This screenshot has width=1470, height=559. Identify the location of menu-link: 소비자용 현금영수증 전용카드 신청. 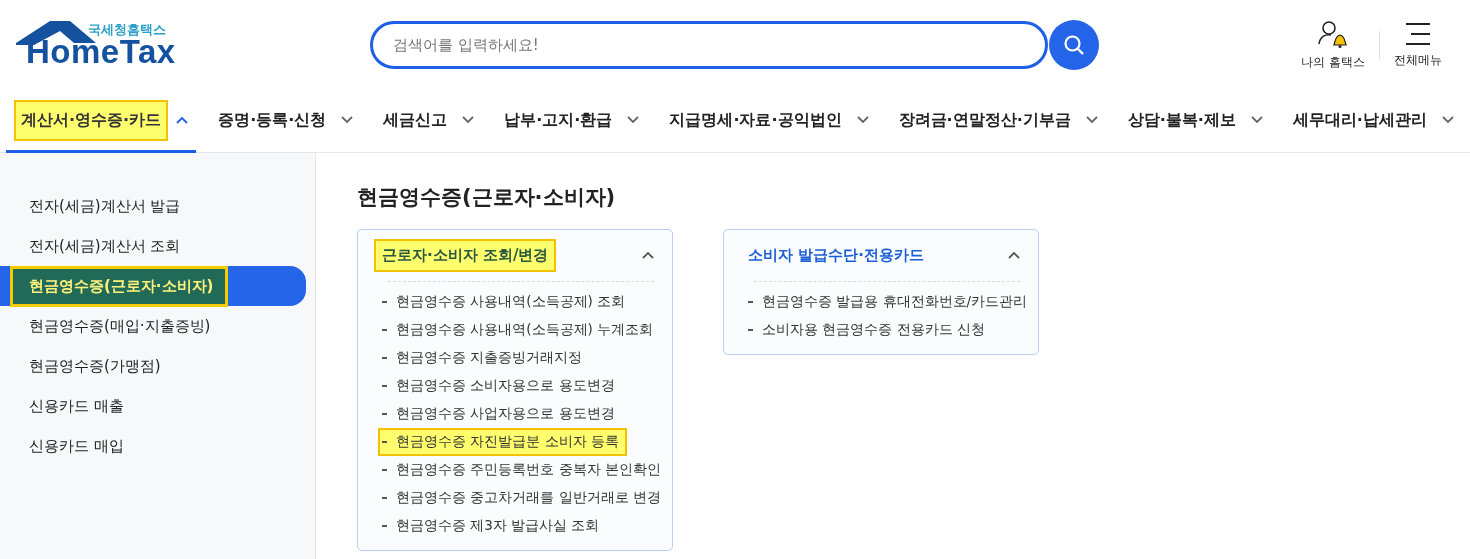
(868, 330).